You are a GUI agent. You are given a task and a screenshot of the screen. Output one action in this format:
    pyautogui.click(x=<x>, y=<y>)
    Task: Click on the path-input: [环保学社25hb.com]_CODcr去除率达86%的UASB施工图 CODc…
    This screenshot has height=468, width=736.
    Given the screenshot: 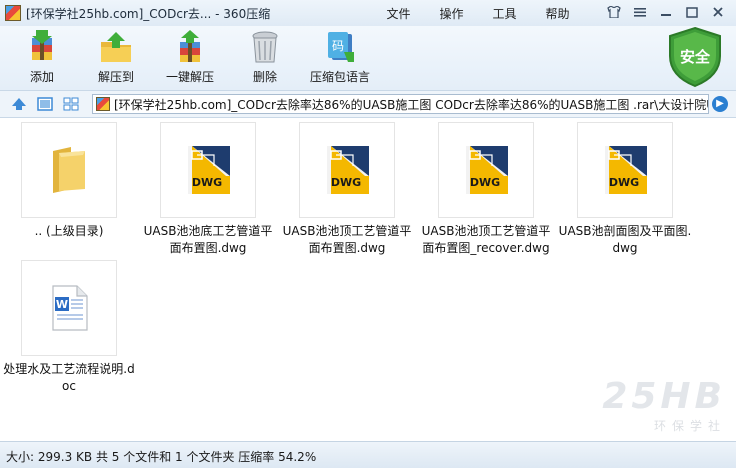 What is the action you would take?
    pyautogui.click(x=400, y=104)
    